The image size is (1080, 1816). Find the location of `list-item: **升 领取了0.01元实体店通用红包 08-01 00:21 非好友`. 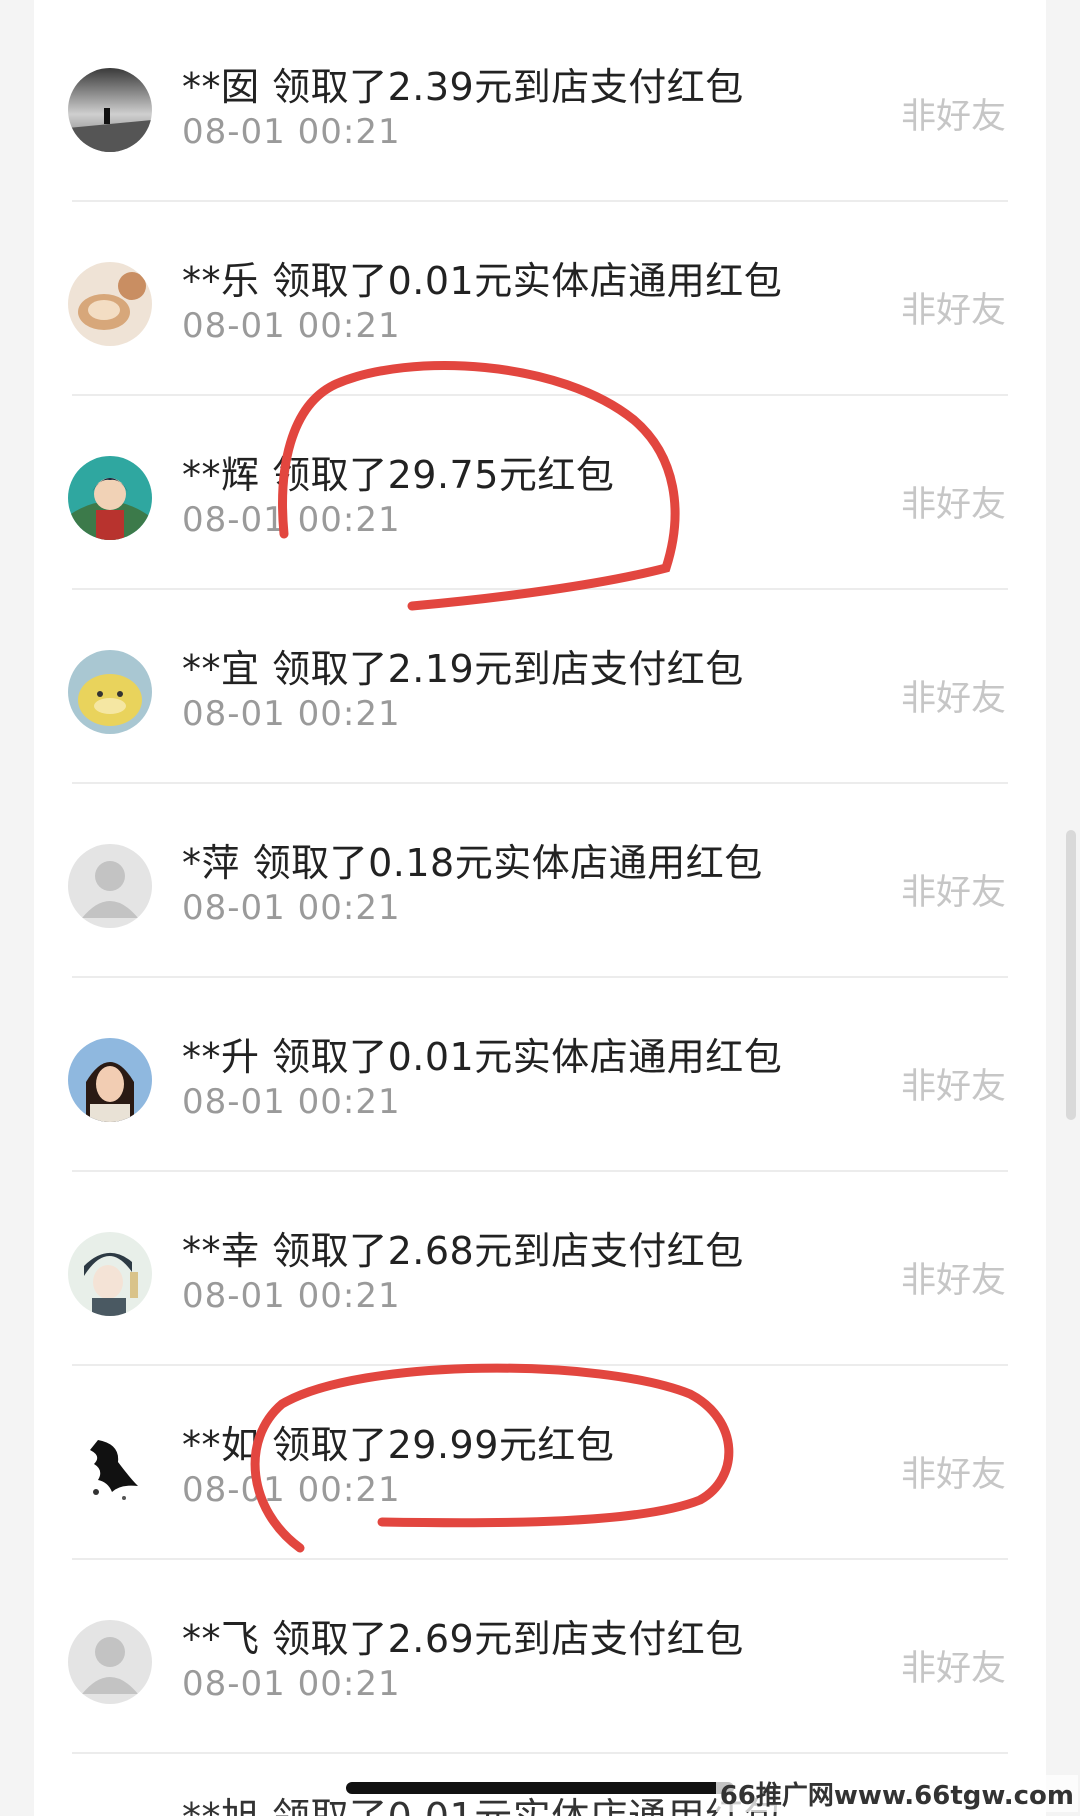

list-item: **升 领取了0.01元实体店通用红包 08-01 00:21 非好友 is located at coordinates (540, 1075).